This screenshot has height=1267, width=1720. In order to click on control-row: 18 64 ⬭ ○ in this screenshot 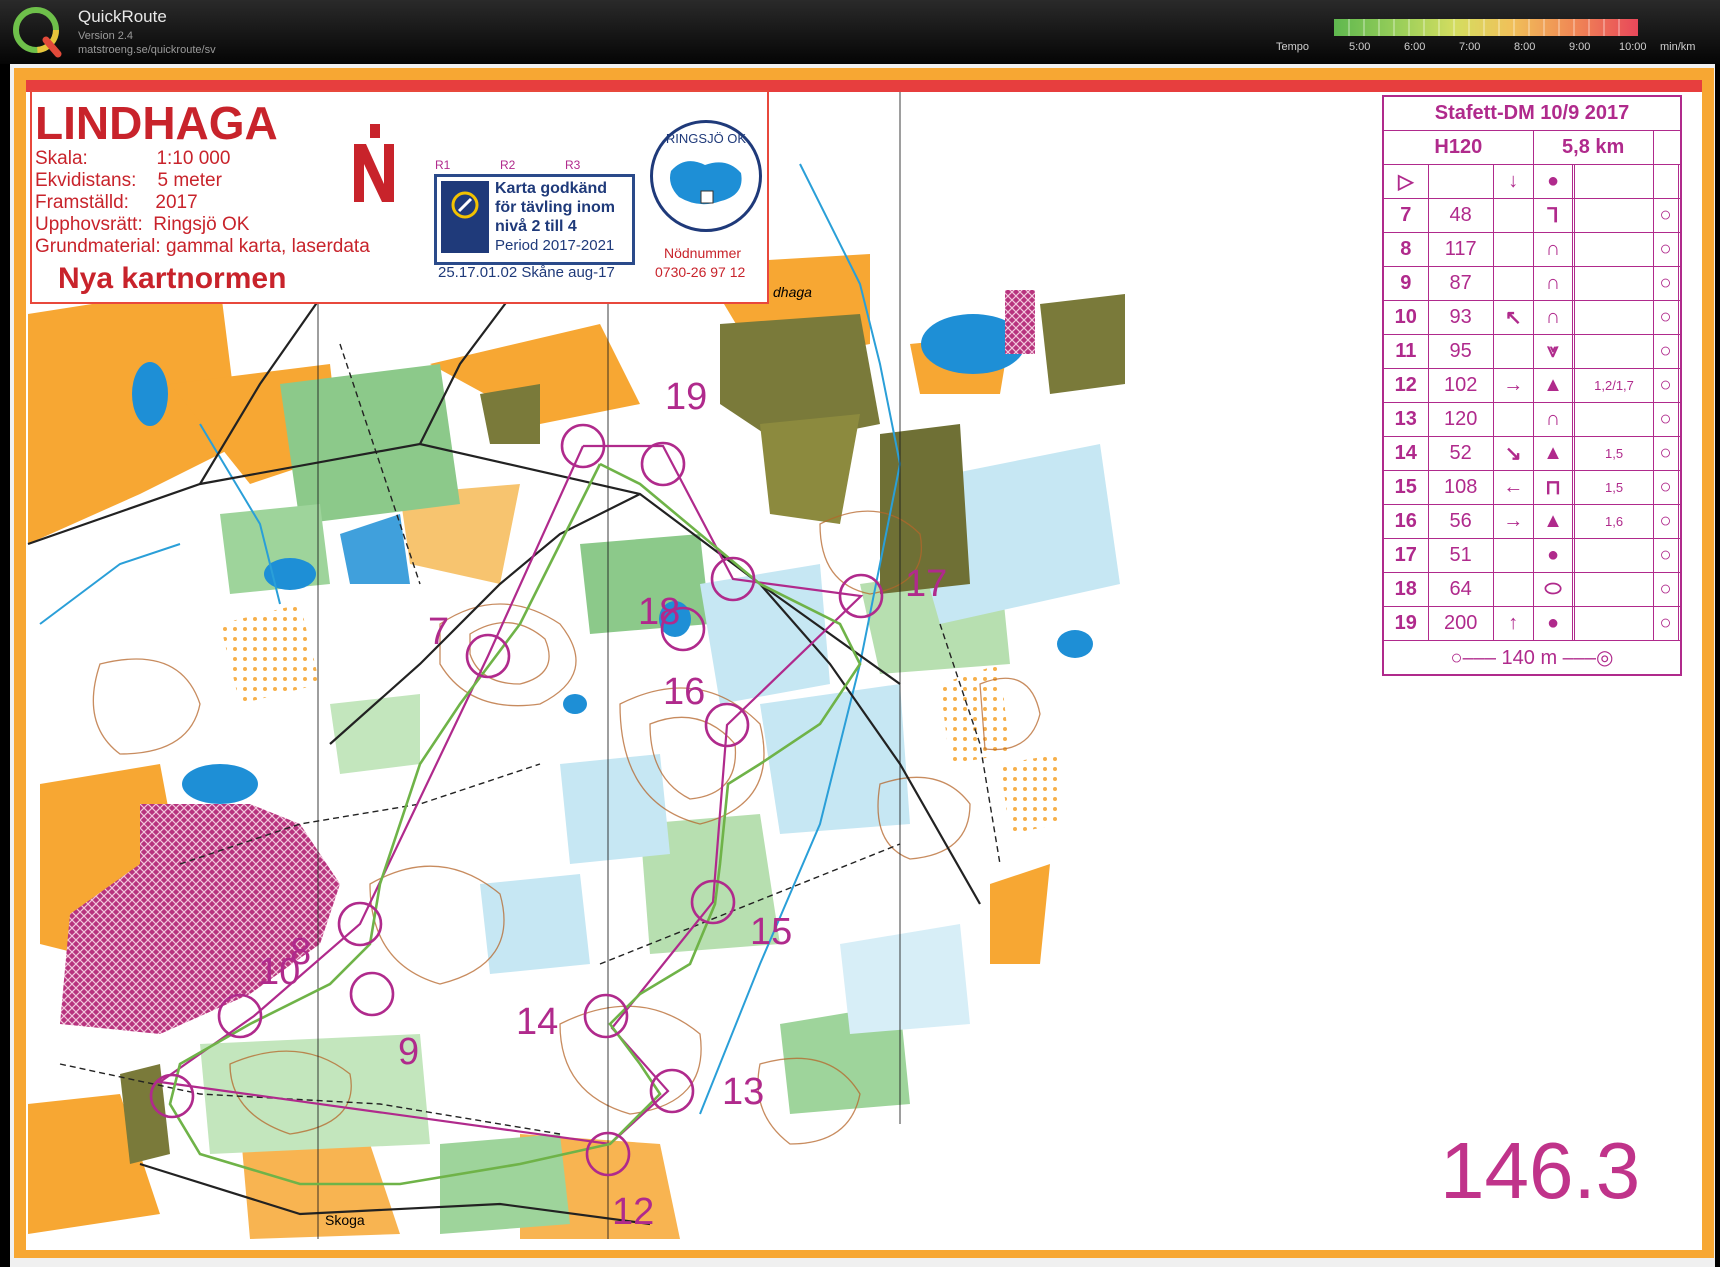, I will do `click(1532, 589)`.